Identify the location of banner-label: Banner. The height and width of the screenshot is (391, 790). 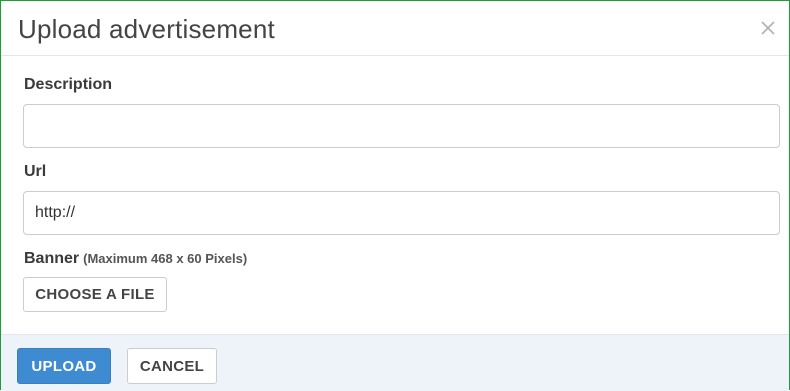
(52, 258).